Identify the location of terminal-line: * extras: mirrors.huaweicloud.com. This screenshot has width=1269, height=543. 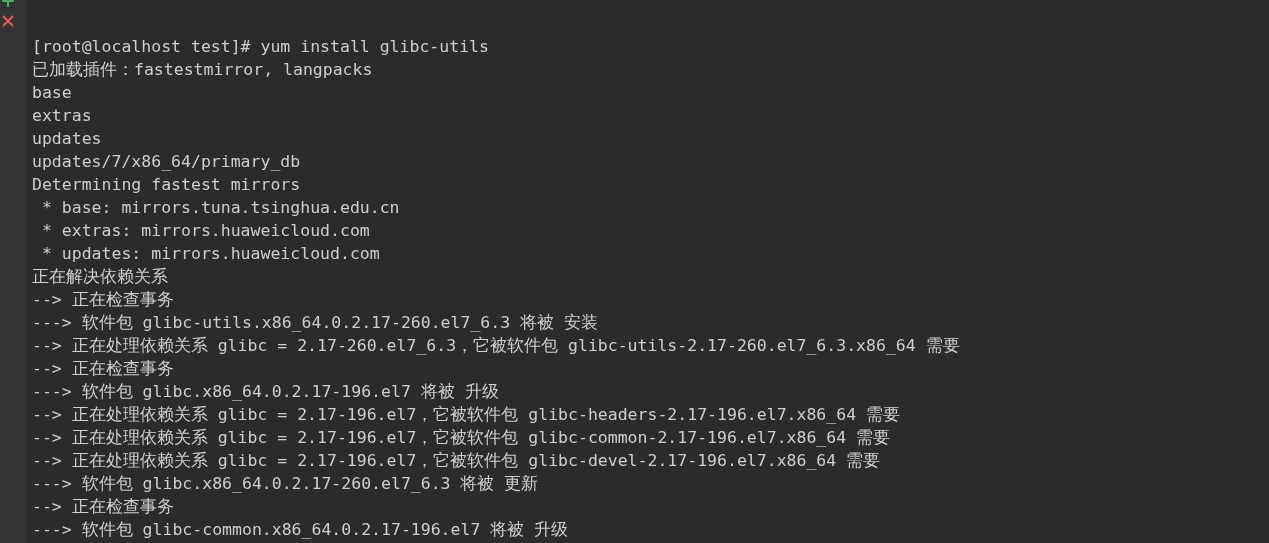
(205, 231).